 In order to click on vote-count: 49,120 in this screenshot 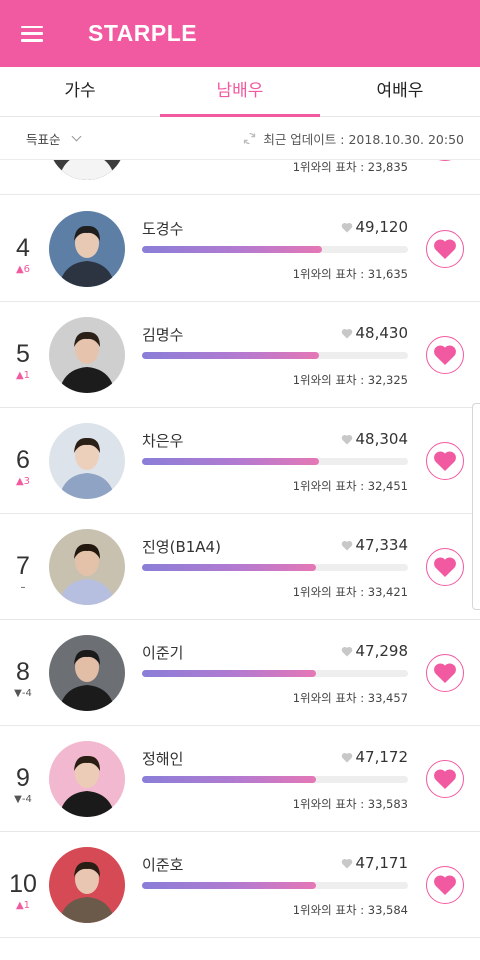, I will do `click(375, 227)`.